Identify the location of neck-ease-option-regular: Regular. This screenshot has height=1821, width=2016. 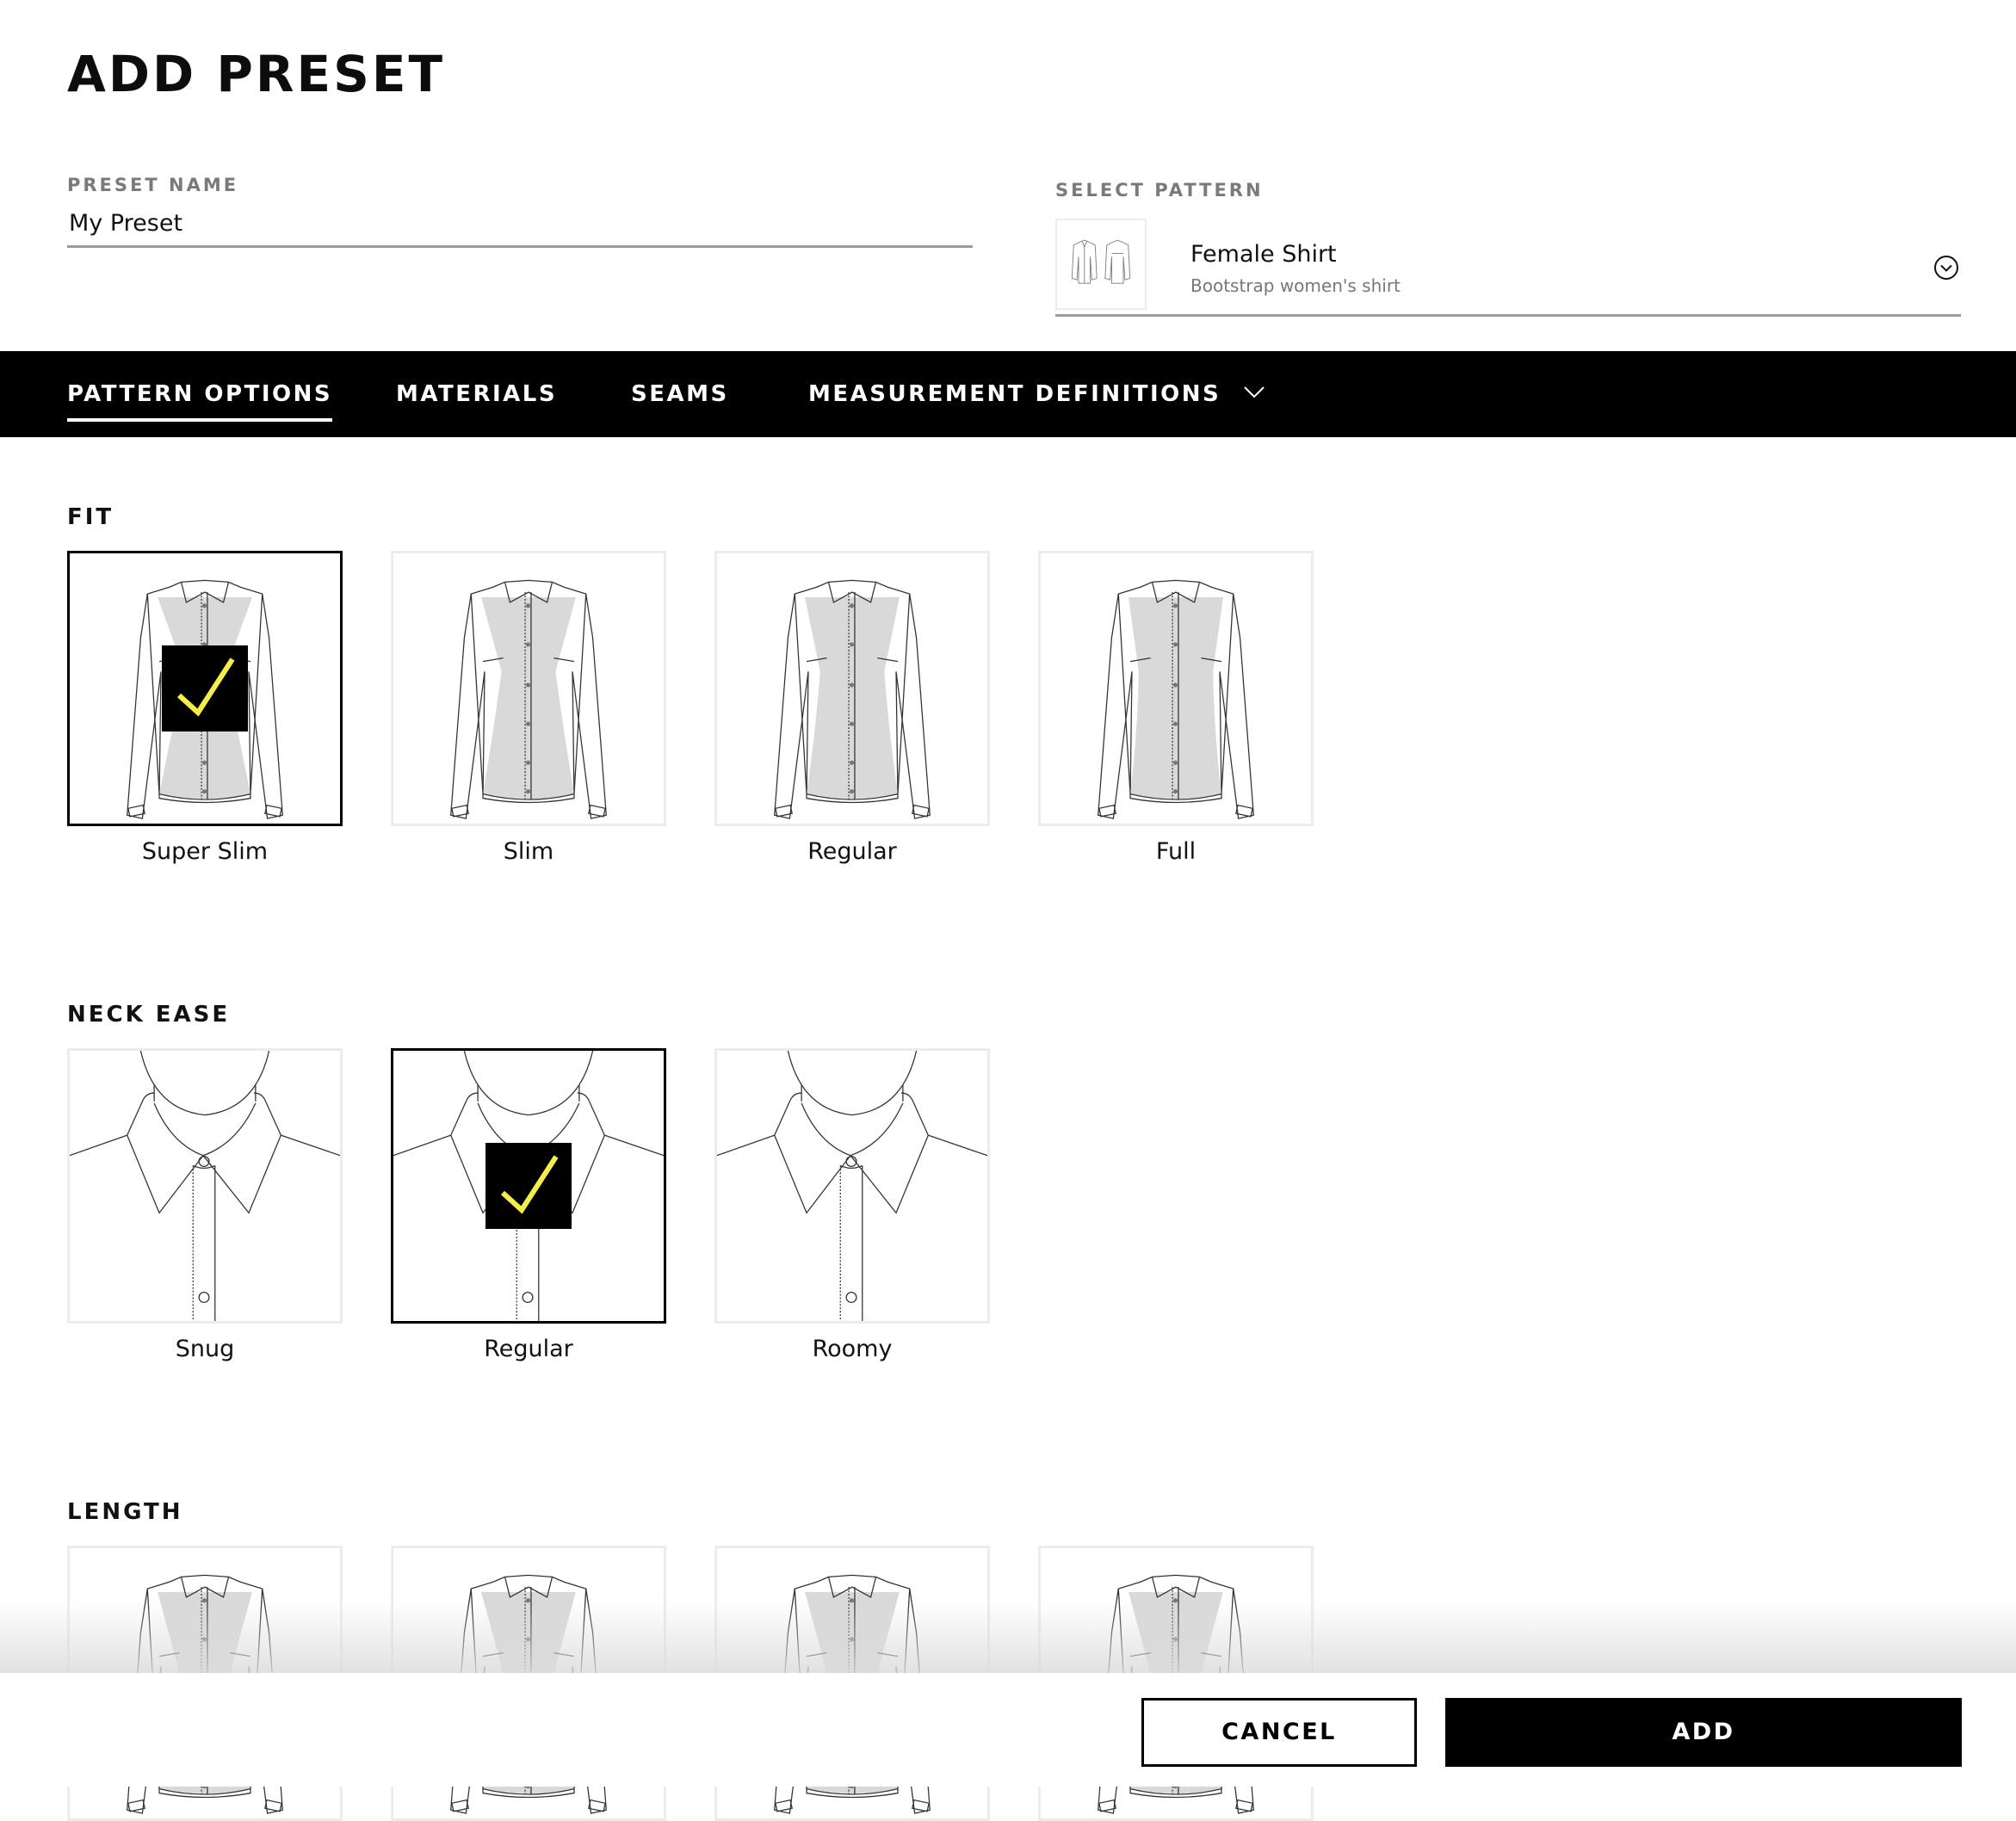
(529, 1205).